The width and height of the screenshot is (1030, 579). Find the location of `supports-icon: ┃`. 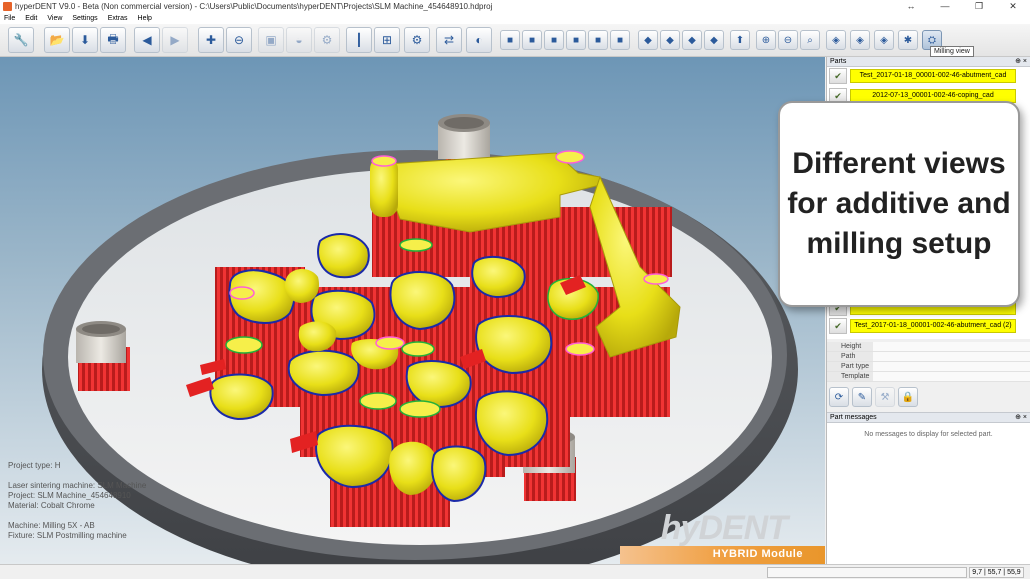

supports-icon: ┃ is located at coordinates (359, 40).